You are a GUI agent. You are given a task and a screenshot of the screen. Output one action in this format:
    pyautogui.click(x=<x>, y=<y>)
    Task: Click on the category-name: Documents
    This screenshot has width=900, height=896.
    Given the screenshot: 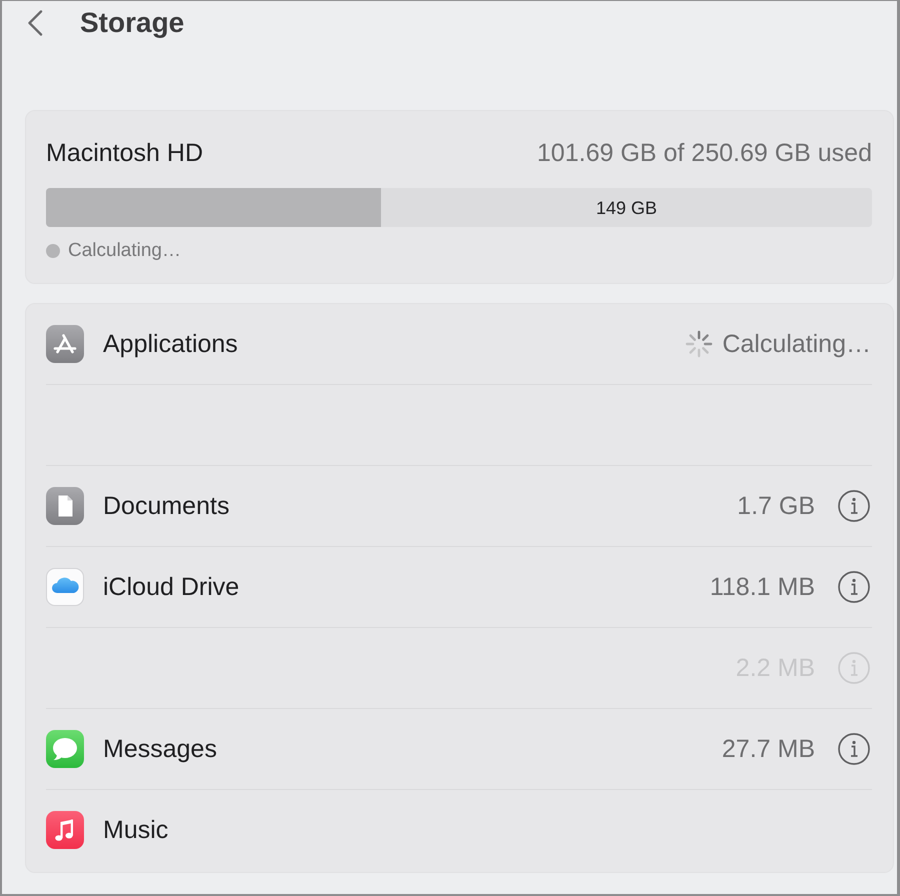 What is the action you would take?
    pyautogui.click(x=166, y=506)
    